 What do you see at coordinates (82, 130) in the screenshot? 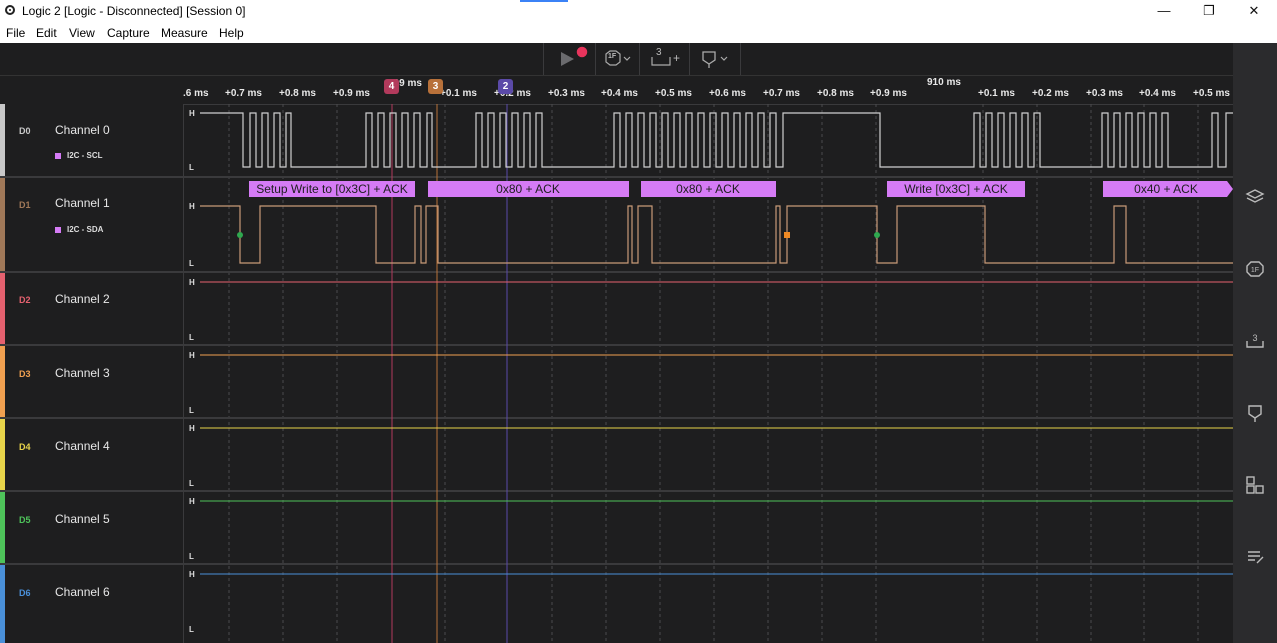
I see `channel-name: Channel 0` at bounding box center [82, 130].